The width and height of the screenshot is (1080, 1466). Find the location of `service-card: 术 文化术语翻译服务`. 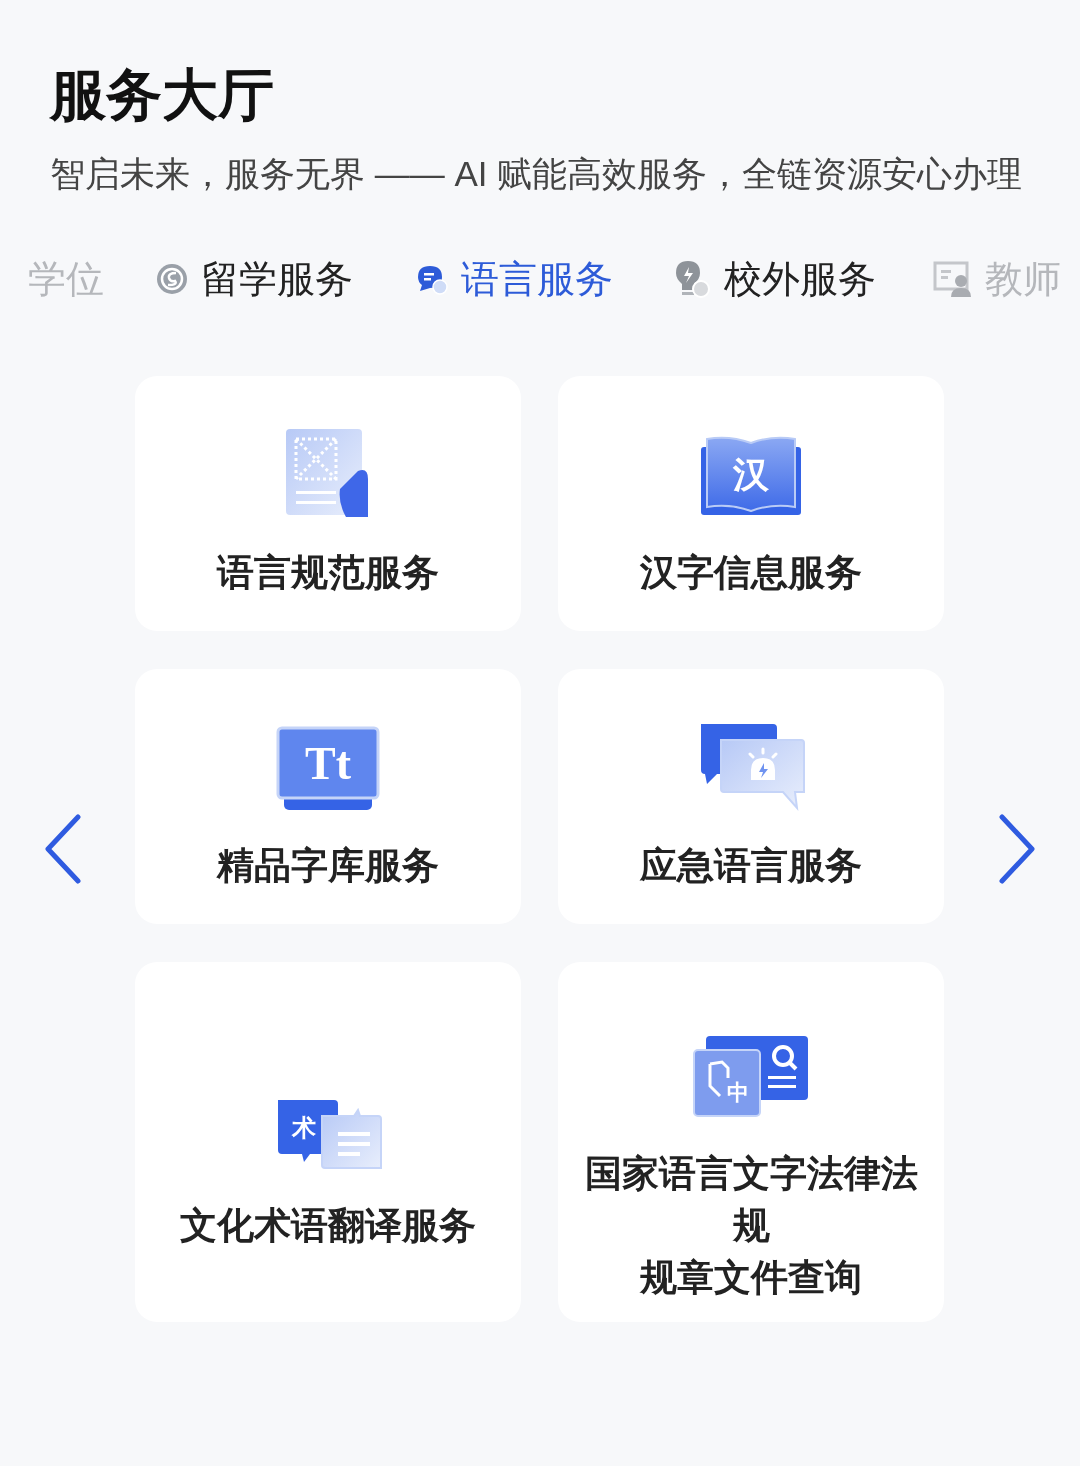

service-card: 术 文化术语翻译服务 is located at coordinates (328, 1142).